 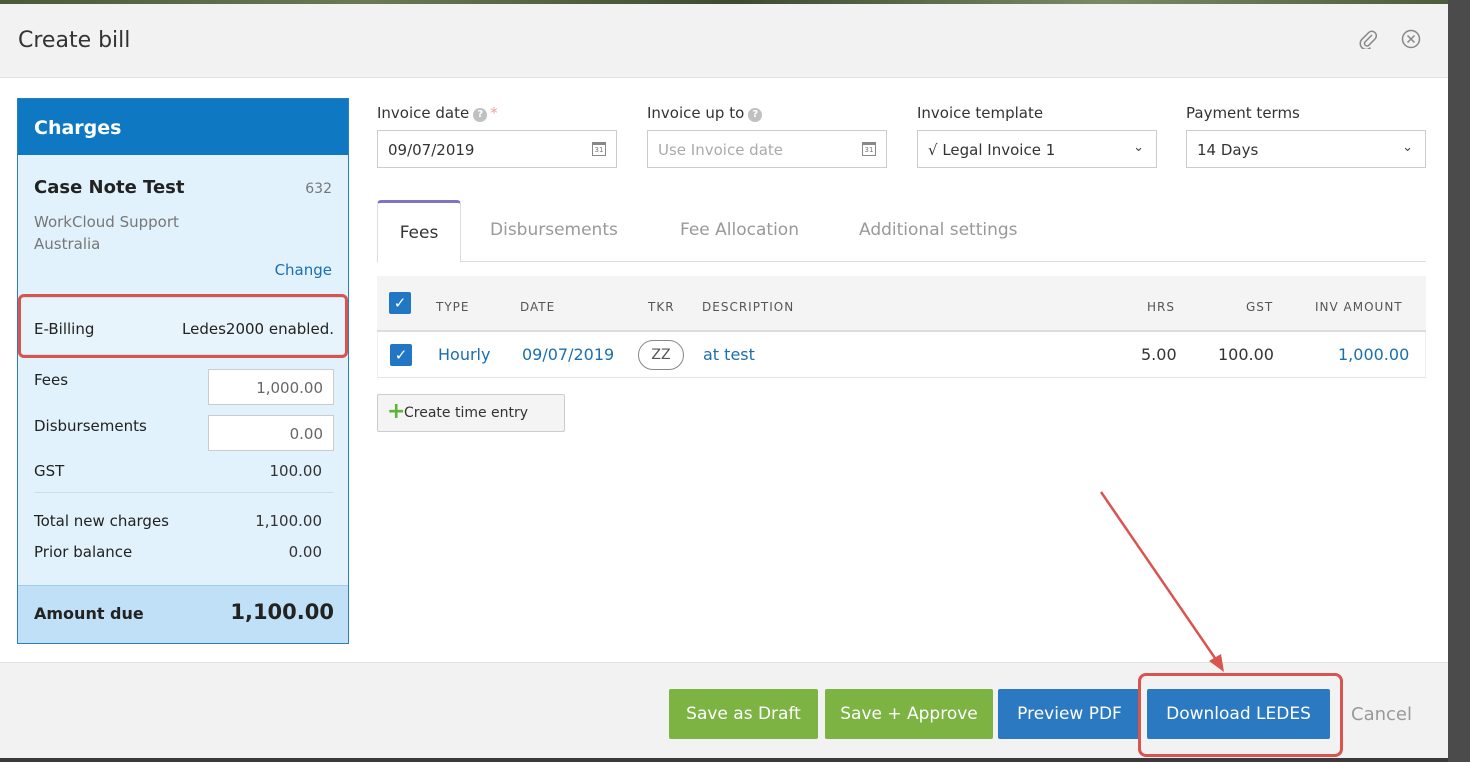 I want to click on fees-input: 1,000.00, so click(x=271, y=387).